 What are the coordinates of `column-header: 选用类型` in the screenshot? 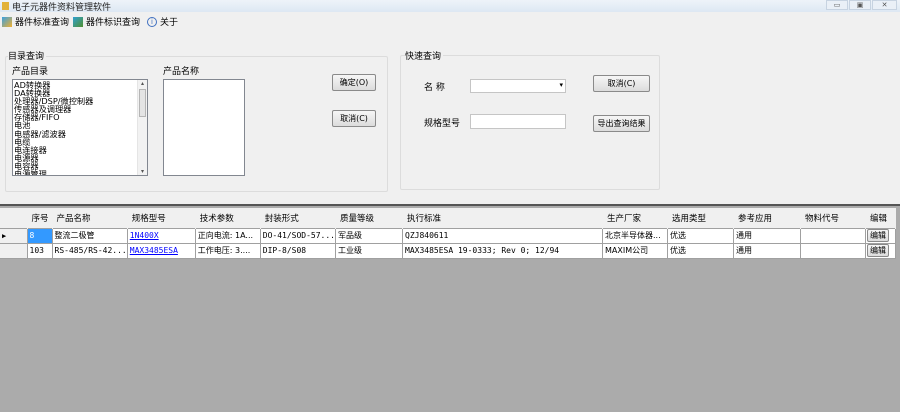 It's located at (700, 218).